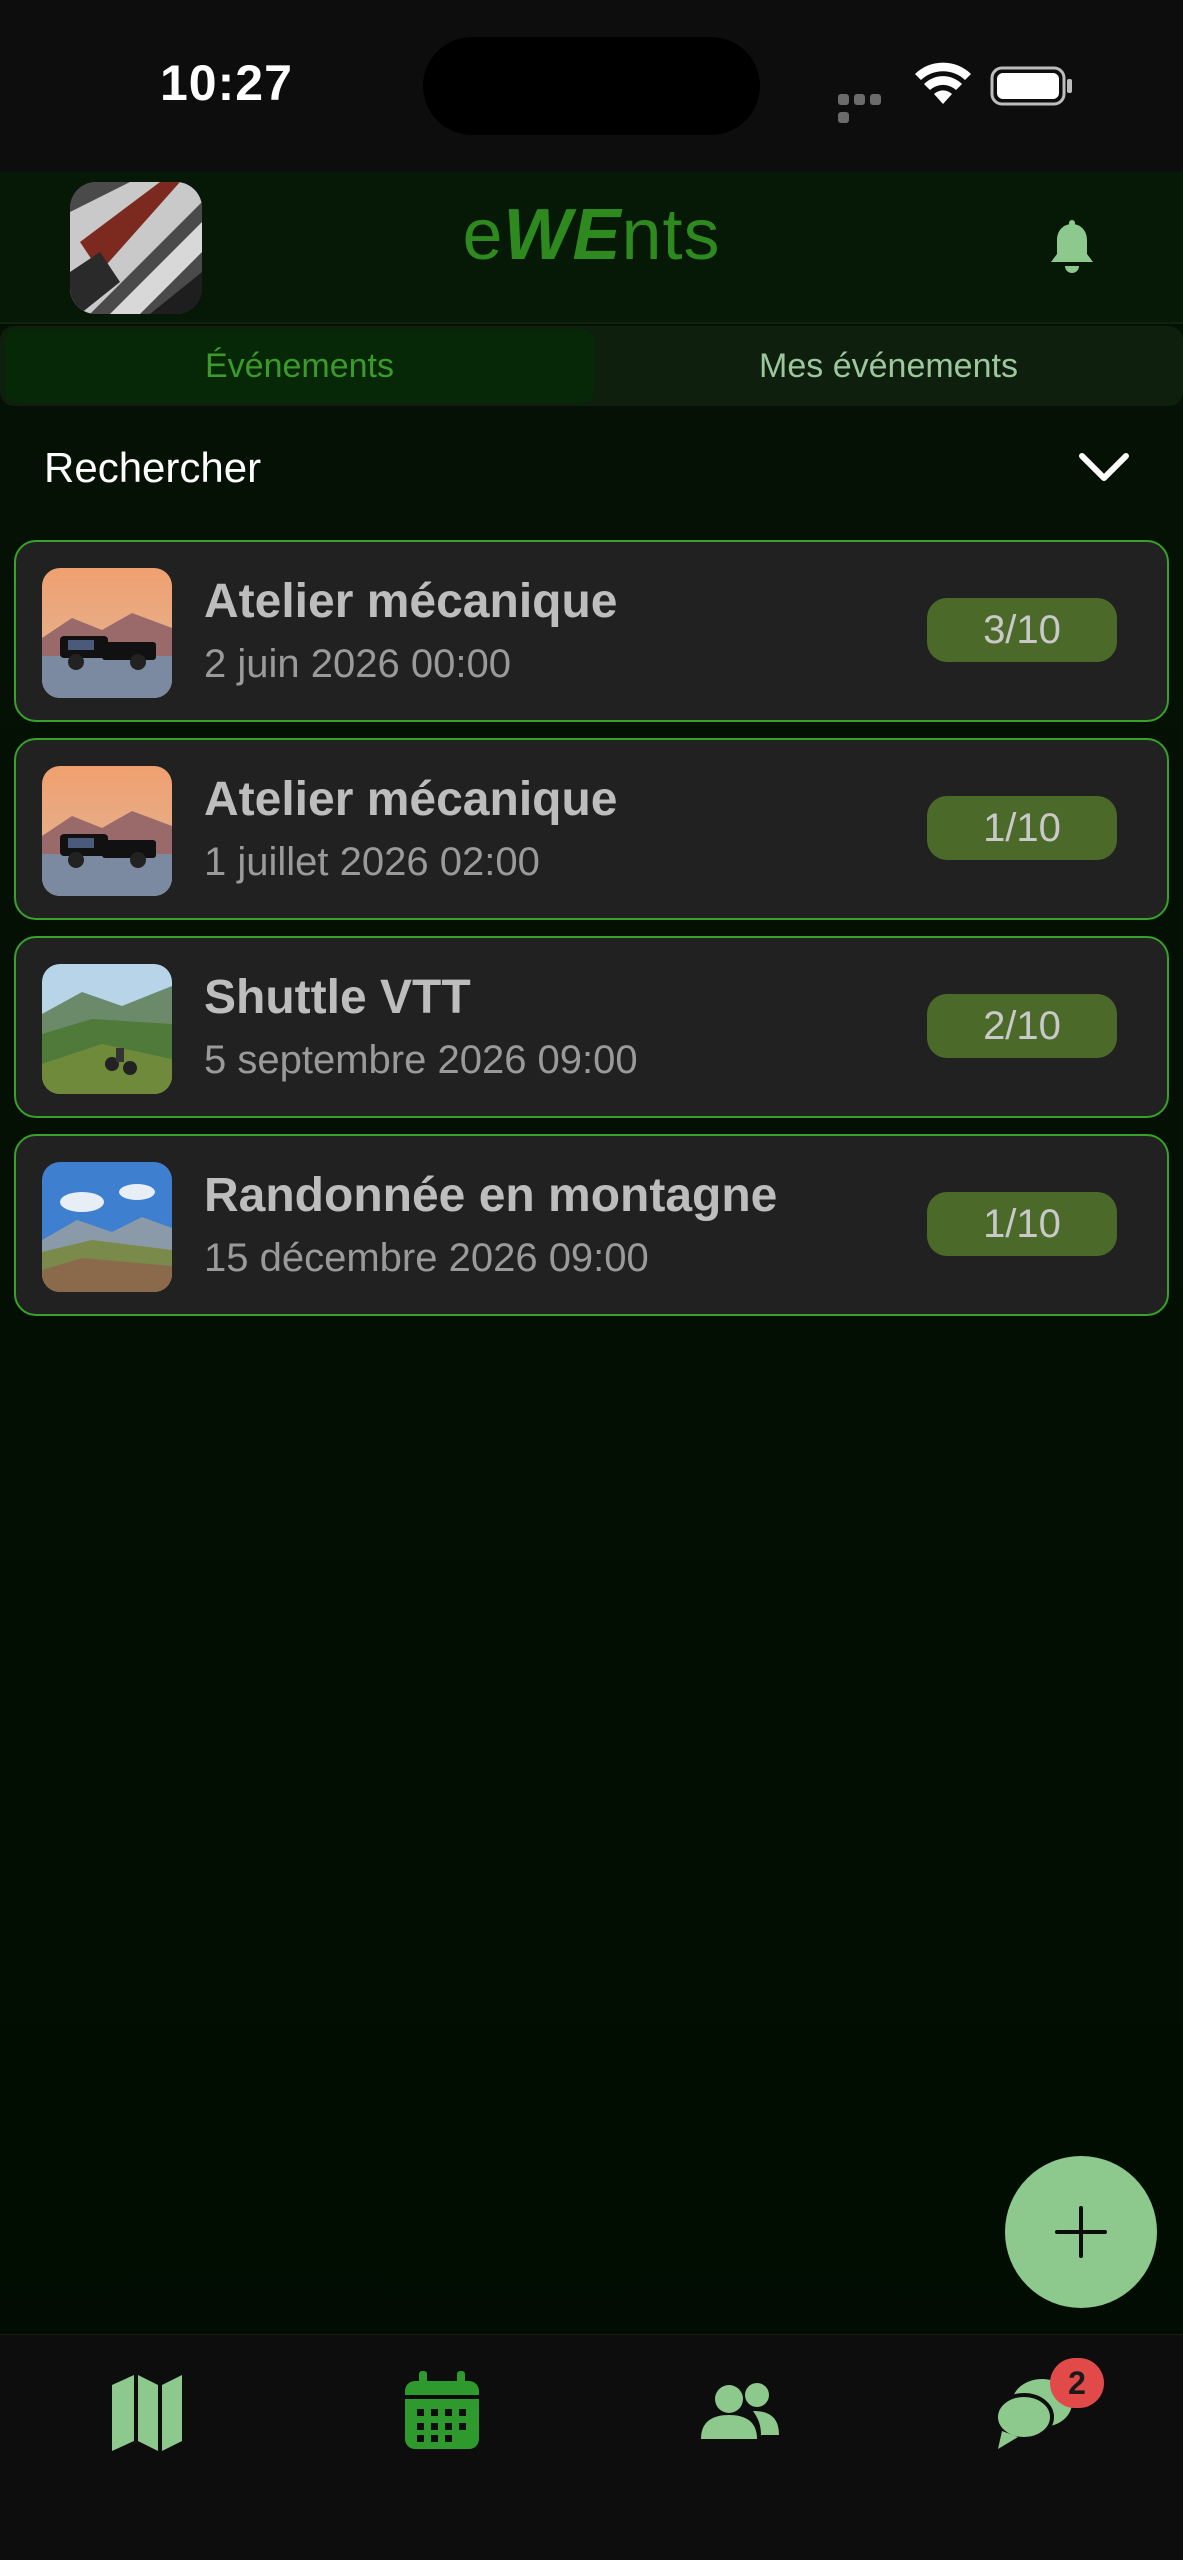  I want to click on users-icon, so click(740, 2410).